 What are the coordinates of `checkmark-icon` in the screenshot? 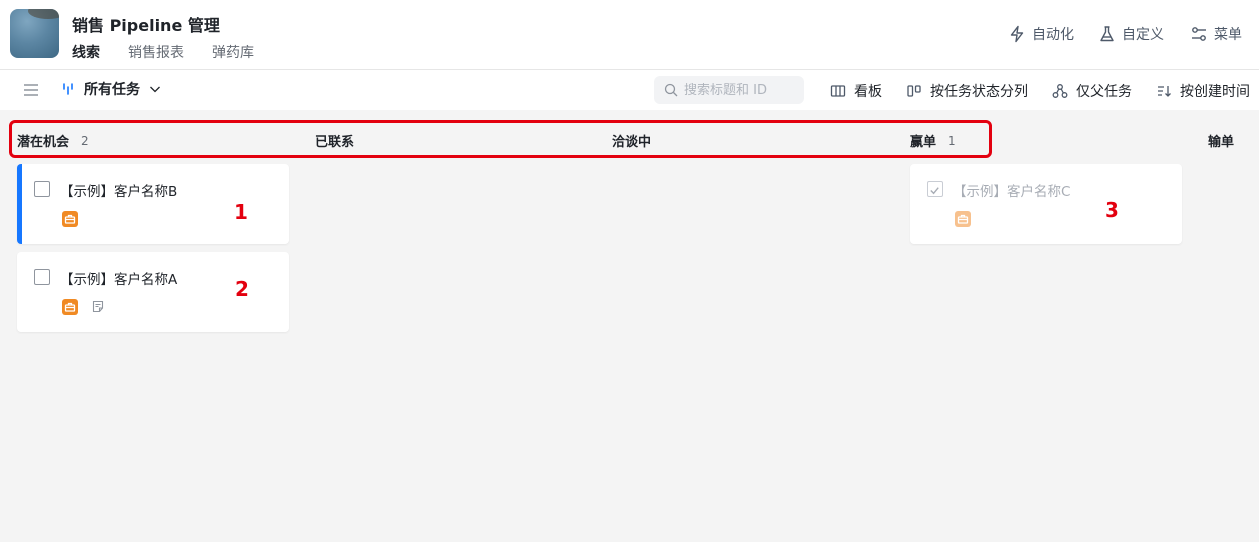 It's located at (934, 191).